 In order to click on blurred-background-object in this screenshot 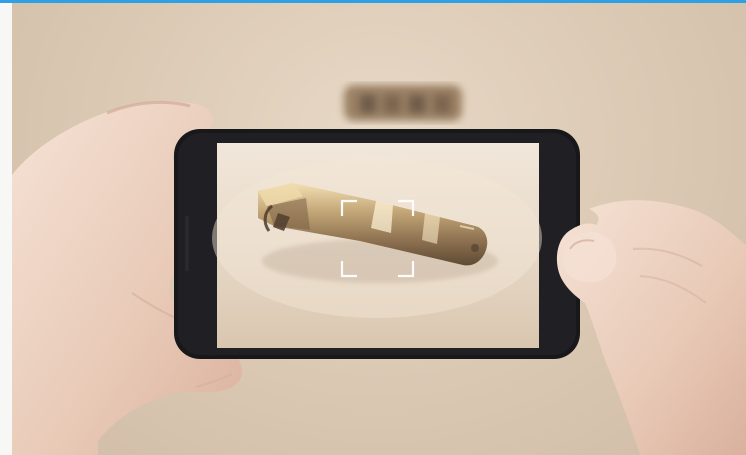, I will do `click(403, 103)`.